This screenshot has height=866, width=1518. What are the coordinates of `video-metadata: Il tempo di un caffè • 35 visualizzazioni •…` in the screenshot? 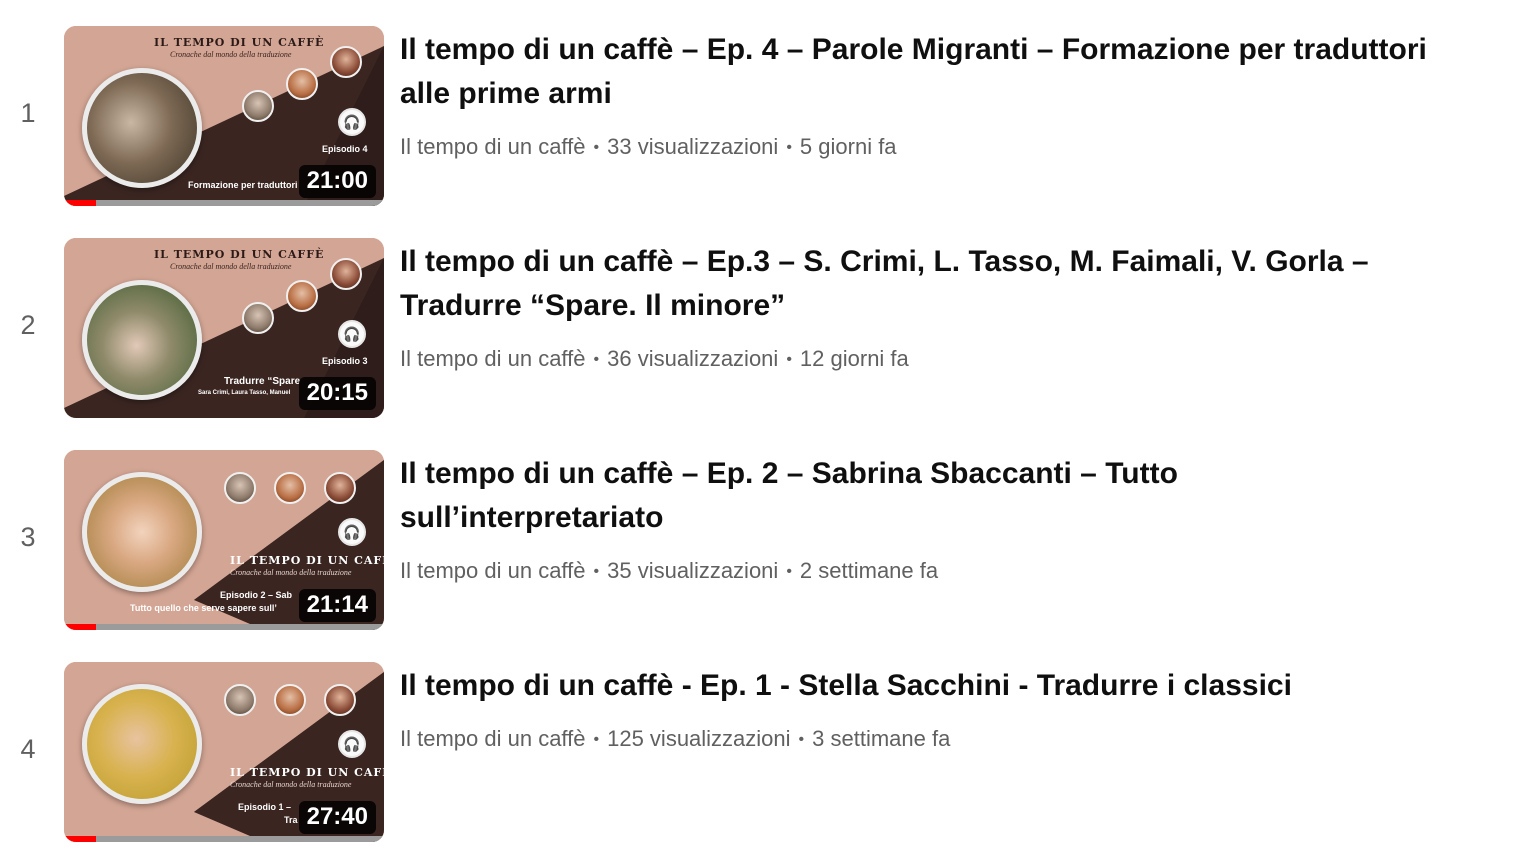 It's located at (669, 571).